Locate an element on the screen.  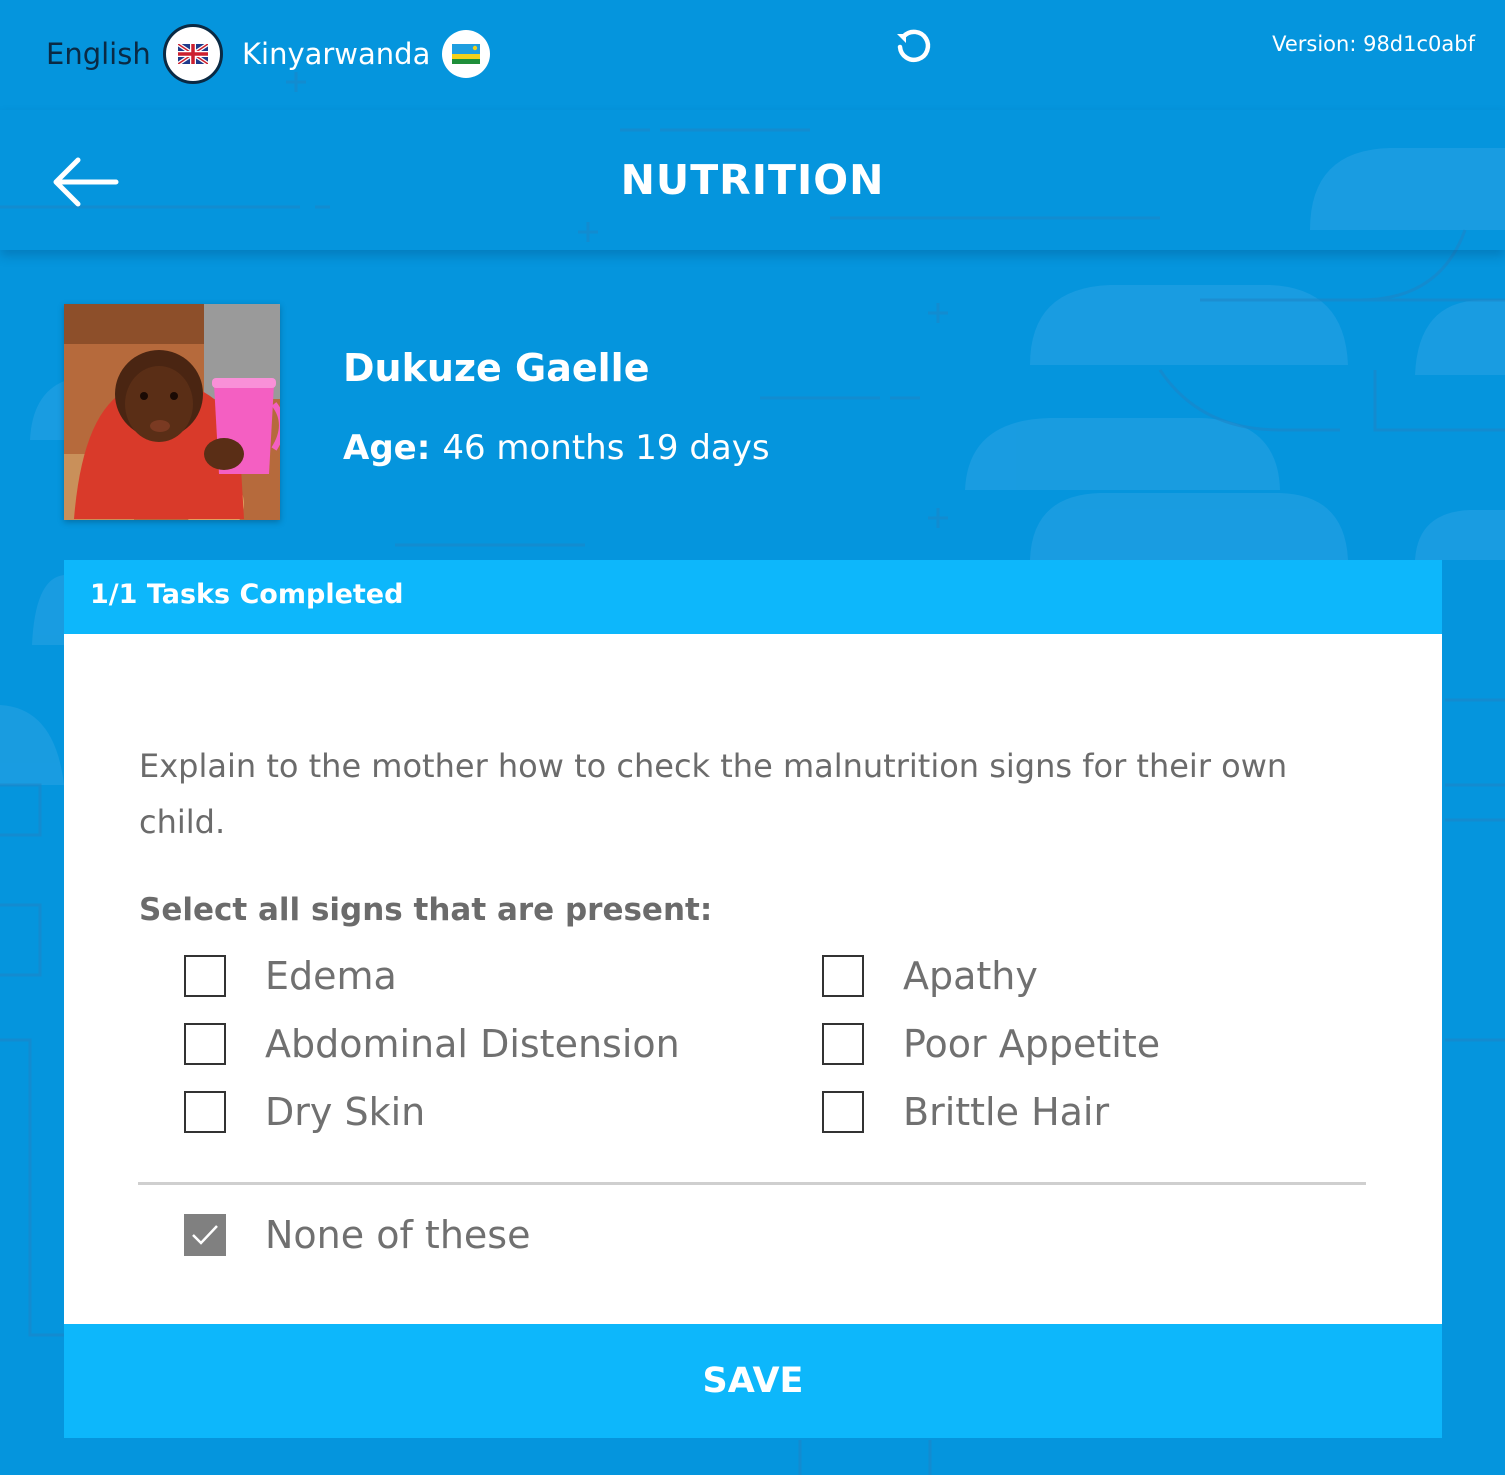
option-label: Brittle Hair is located at coordinates (1006, 1112).